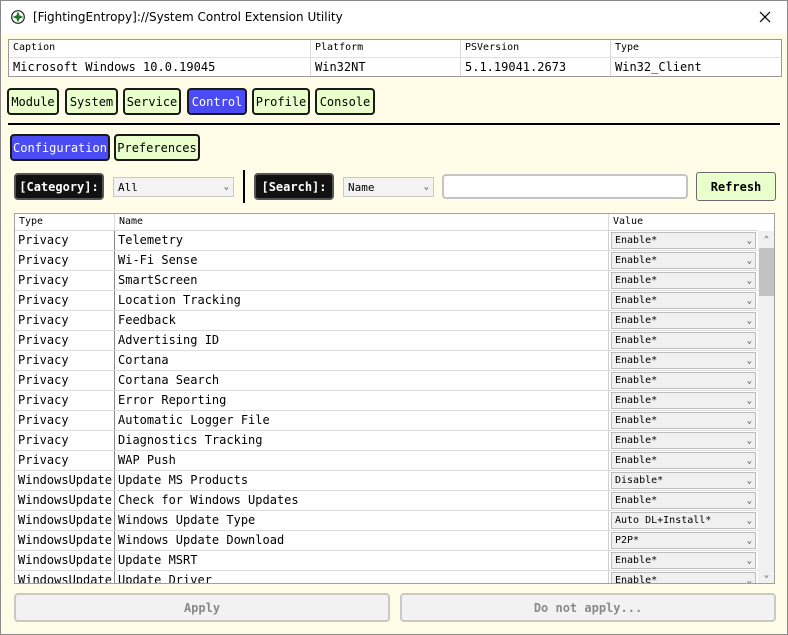 This screenshot has width=788, height=635. Describe the element at coordinates (157, 147) in the screenshot. I see `subtab-preferences: Preferences` at that location.